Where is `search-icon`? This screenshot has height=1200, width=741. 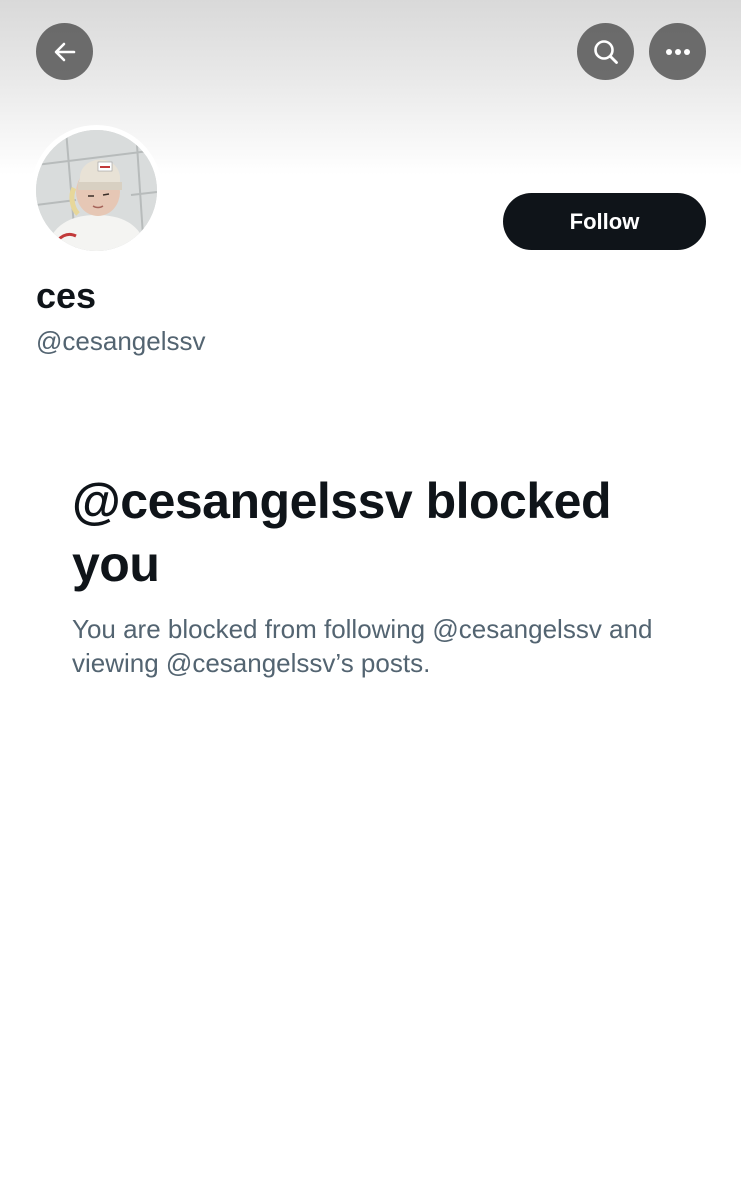
search-icon is located at coordinates (606, 52).